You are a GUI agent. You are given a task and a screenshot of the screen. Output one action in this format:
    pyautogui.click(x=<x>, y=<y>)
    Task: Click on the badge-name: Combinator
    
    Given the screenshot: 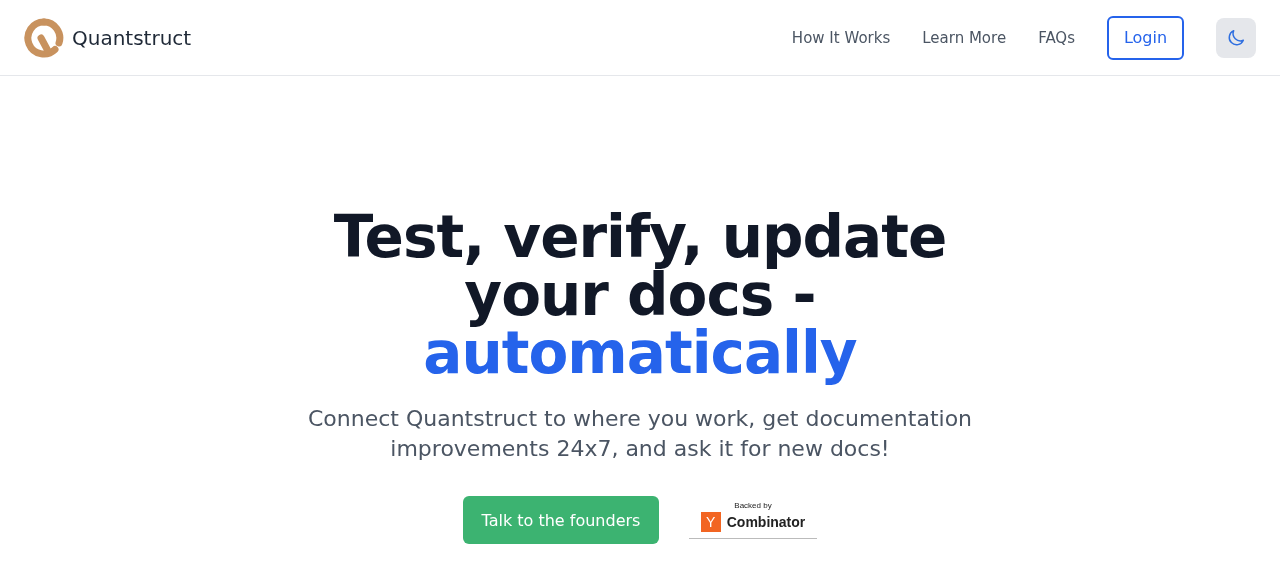 What is the action you would take?
    pyautogui.click(x=766, y=522)
    